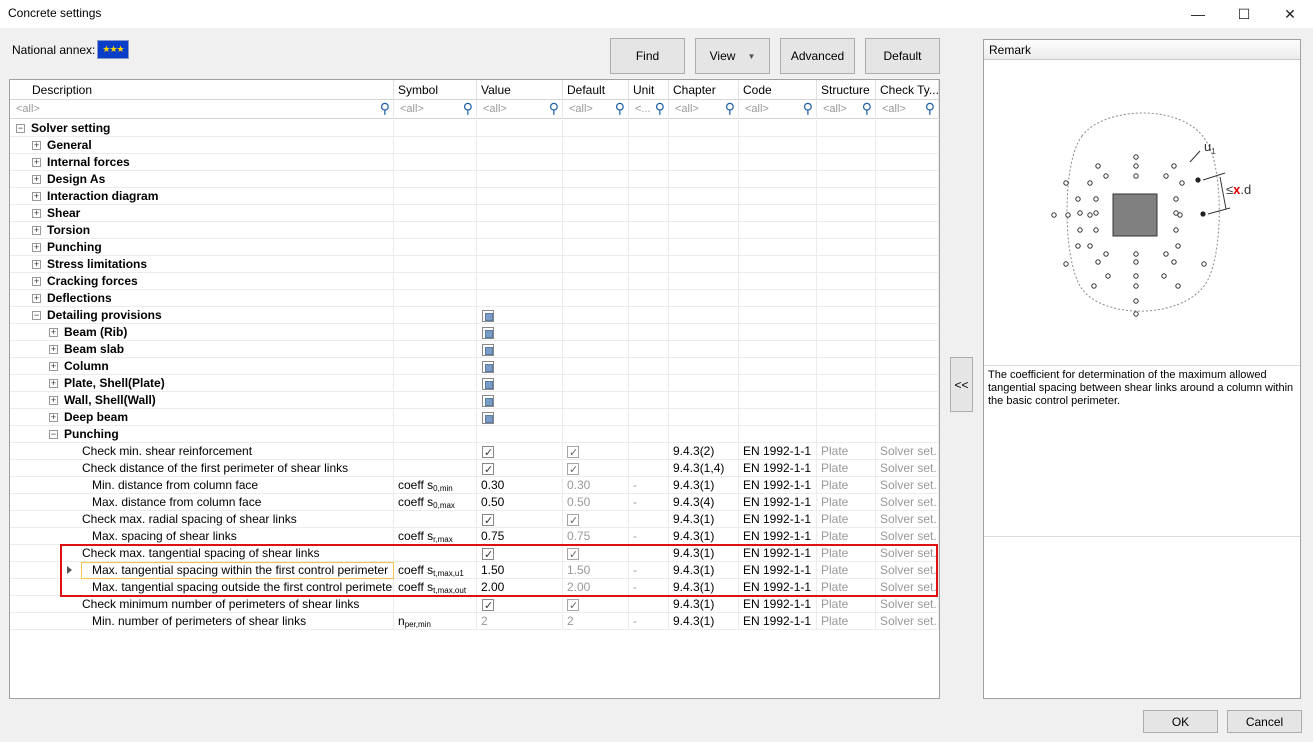  I want to click on row-description: + Column, so click(202, 366).